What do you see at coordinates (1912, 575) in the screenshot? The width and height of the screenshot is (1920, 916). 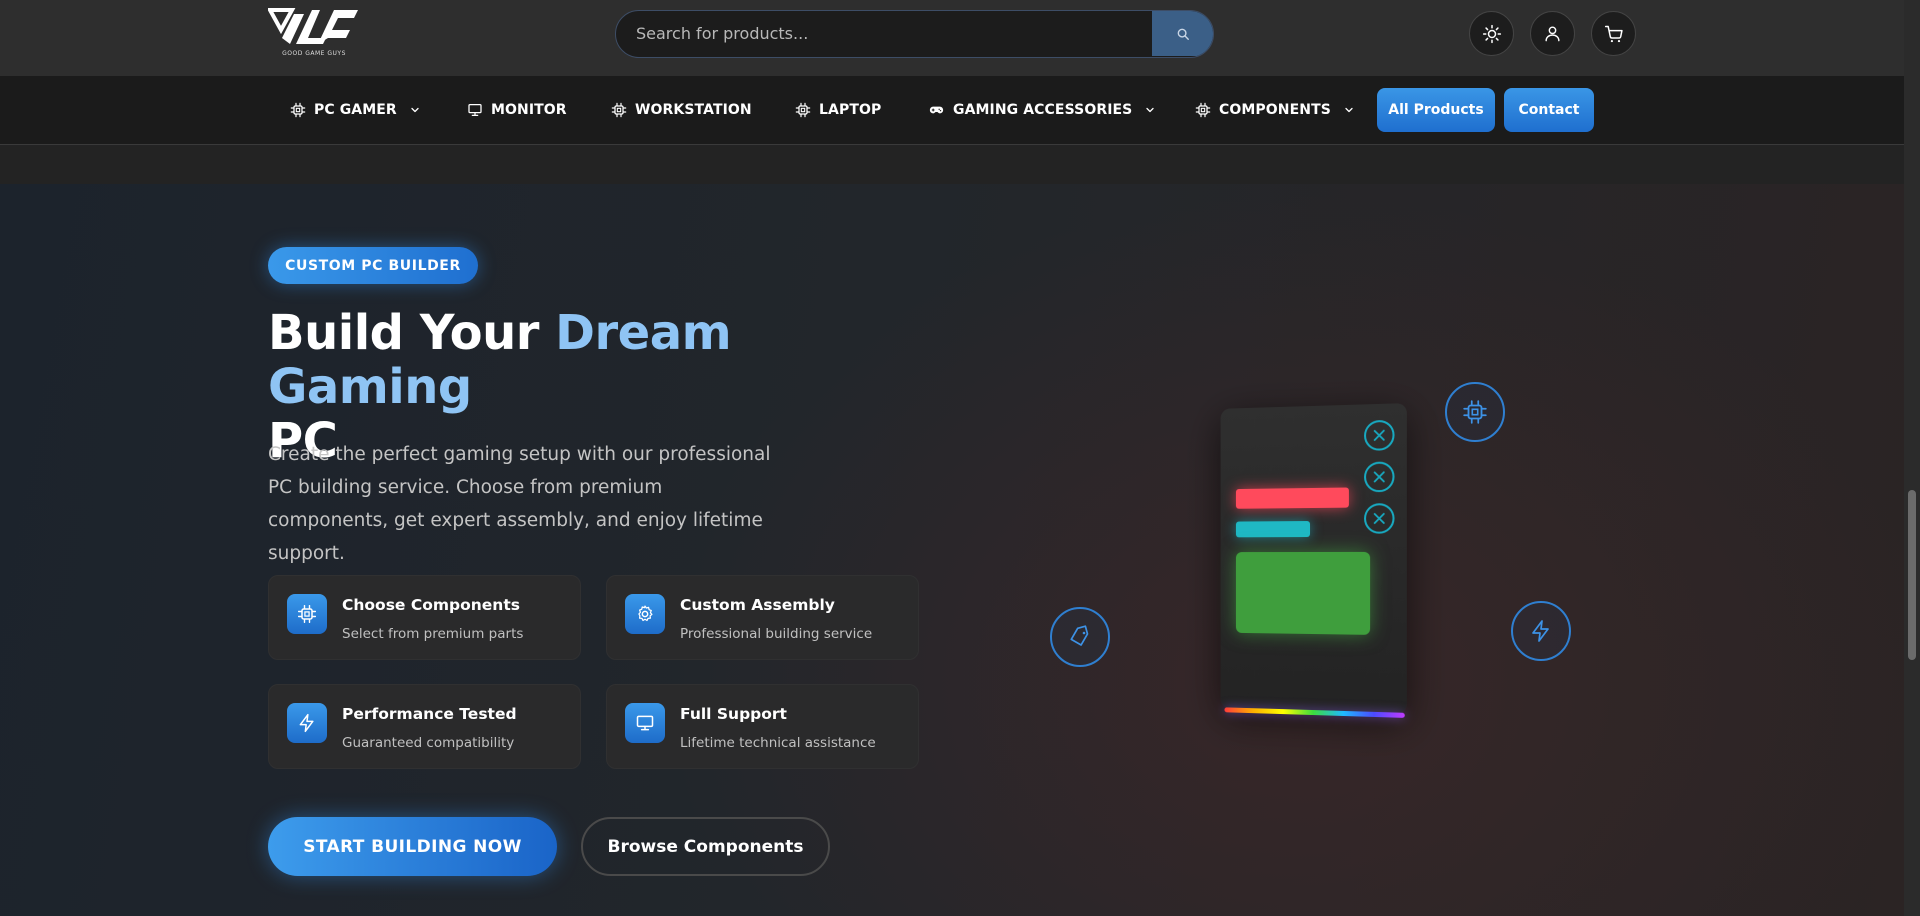 I see `scrollbar-thumb` at bounding box center [1912, 575].